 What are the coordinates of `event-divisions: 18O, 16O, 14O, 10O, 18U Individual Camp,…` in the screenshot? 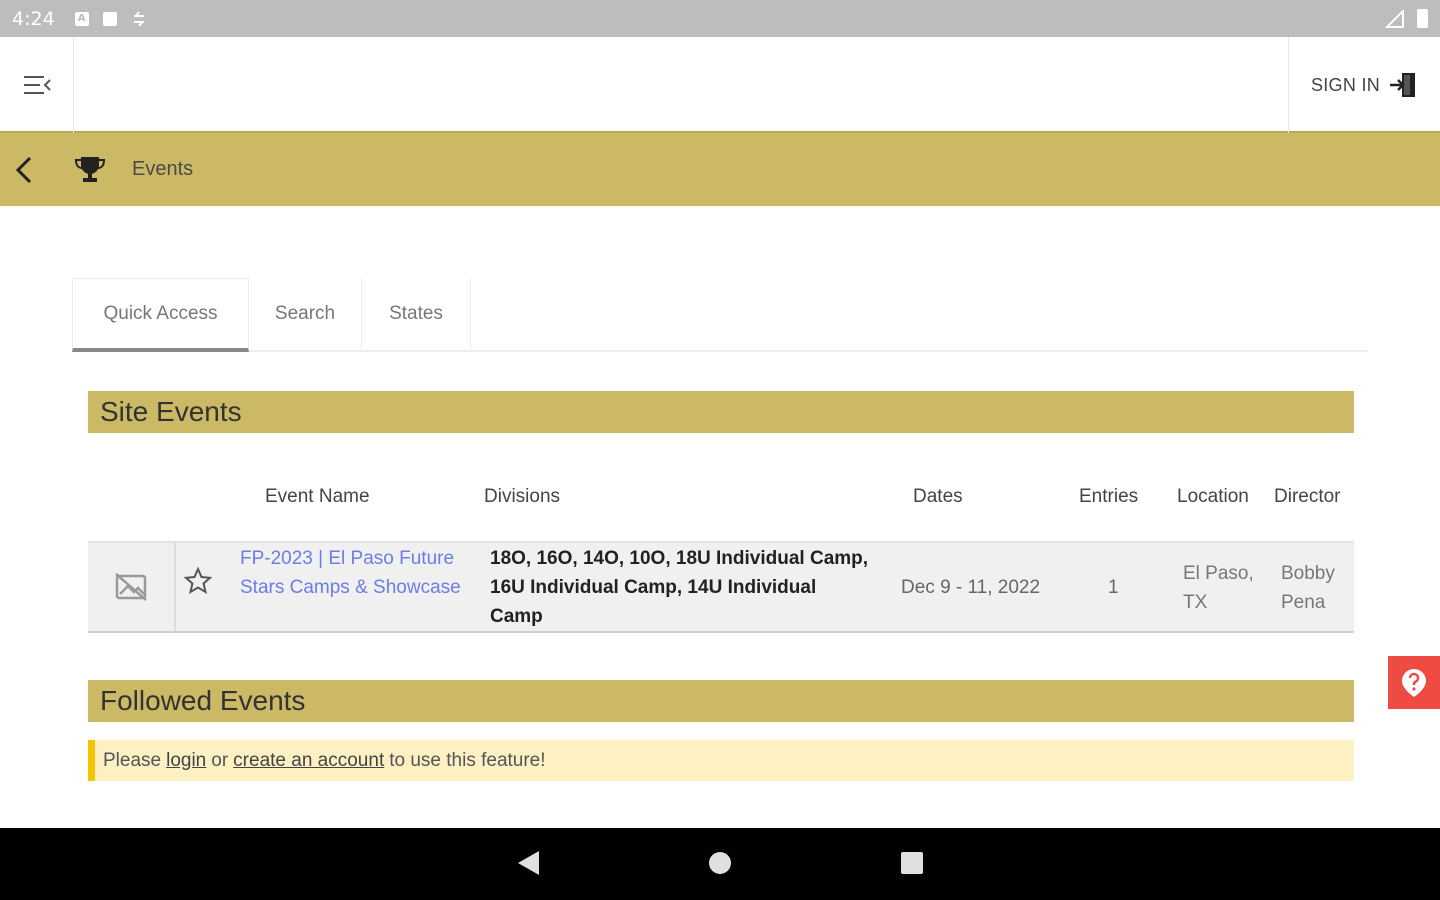 It's located at (679, 587).